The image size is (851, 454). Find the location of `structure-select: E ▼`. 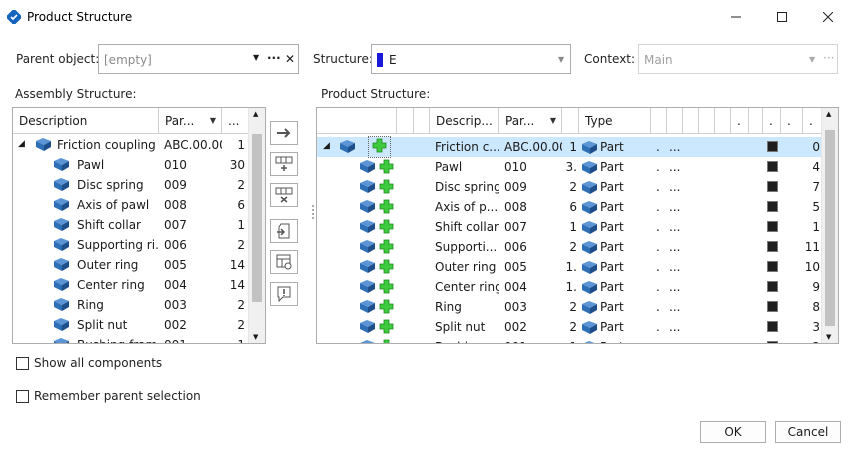

structure-select: E ▼ is located at coordinates (471, 59).